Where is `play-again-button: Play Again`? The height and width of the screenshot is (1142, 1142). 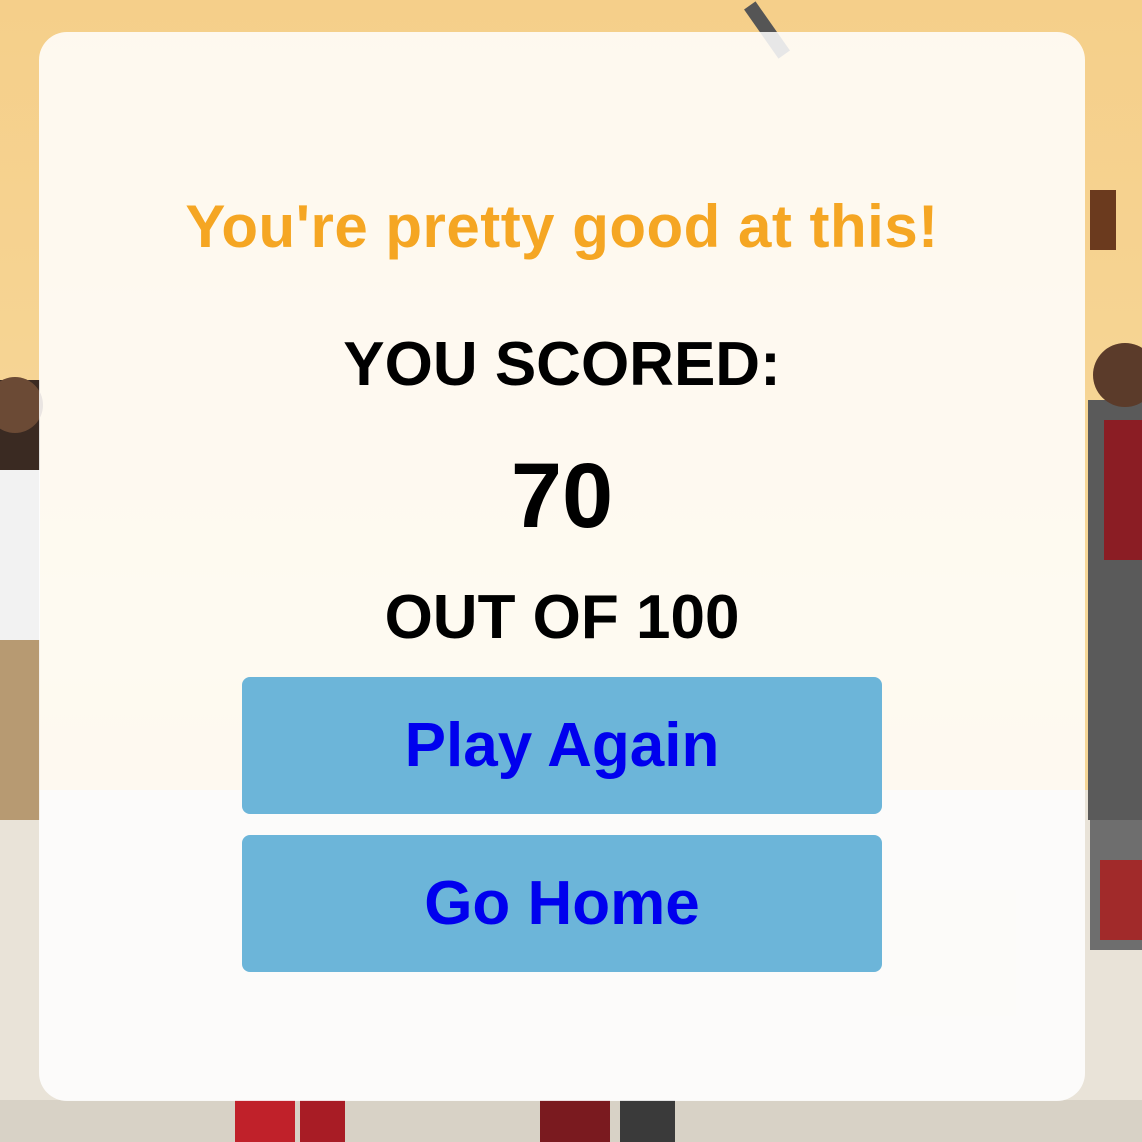
play-again-button: Play Again is located at coordinates (562, 745).